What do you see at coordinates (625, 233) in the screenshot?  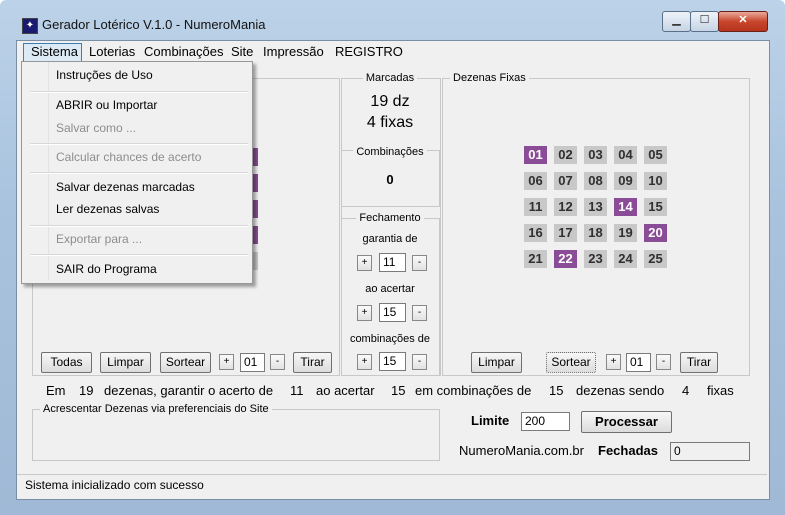 I see `number-19: 19` at bounding box center [625, 233].